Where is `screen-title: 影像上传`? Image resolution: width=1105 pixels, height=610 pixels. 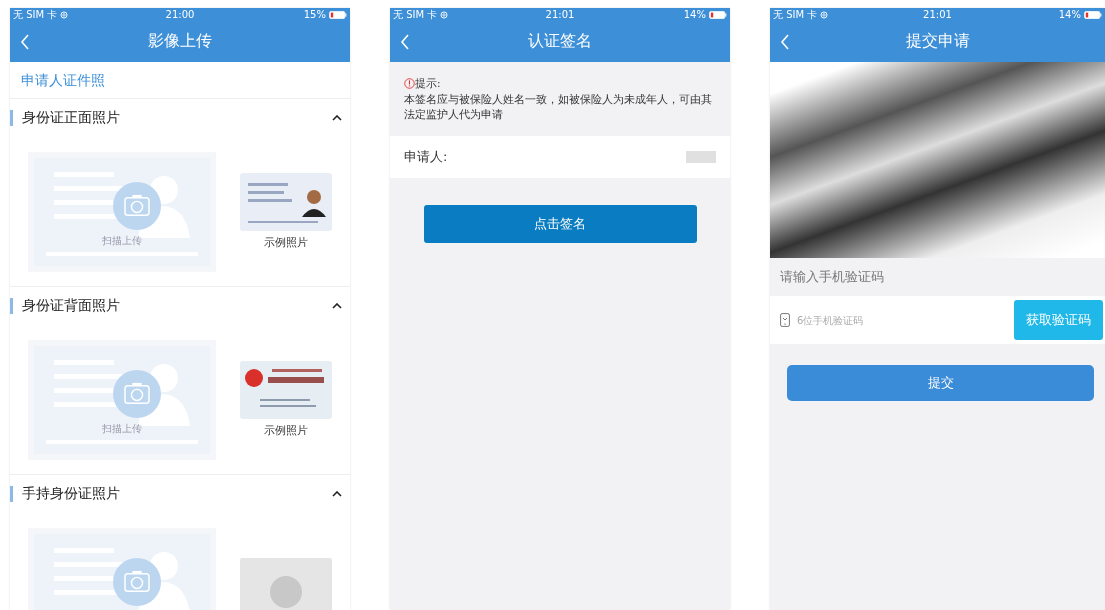
screen-title: 影像上传 is located at coordinates (180, 41).